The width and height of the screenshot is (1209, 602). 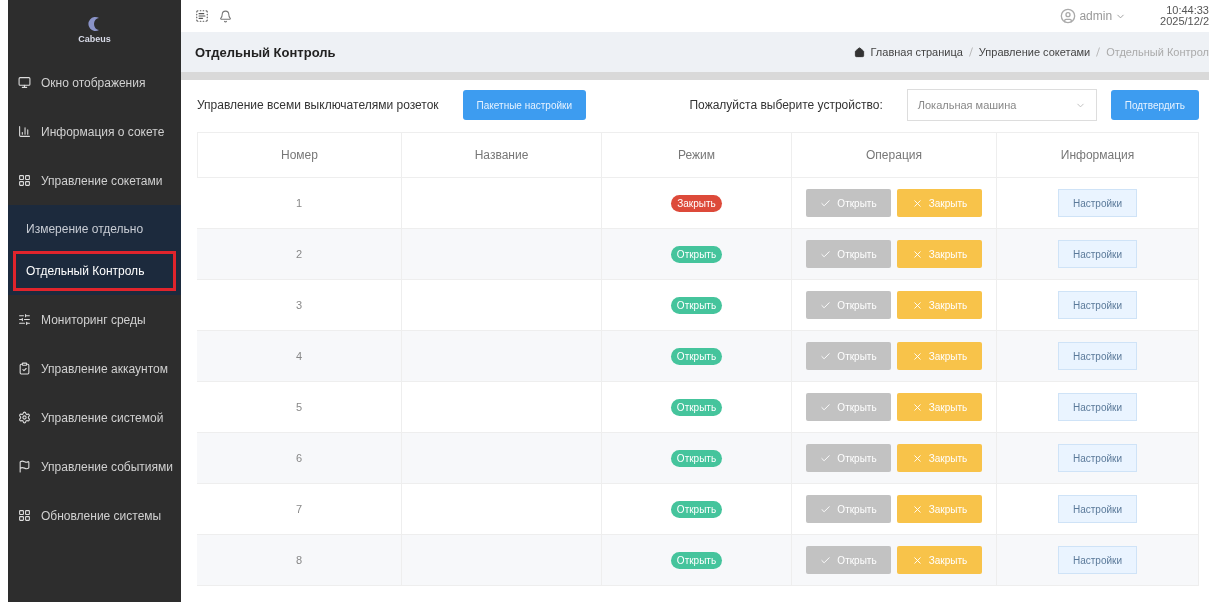 I want to click on bell-icon, so click(x=225, y=16).